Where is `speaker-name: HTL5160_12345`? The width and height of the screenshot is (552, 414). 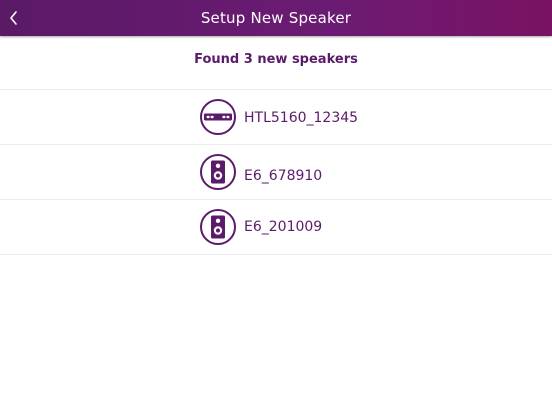 speaker-name: HTL5160_12345 is located at coordinates (301, 118).